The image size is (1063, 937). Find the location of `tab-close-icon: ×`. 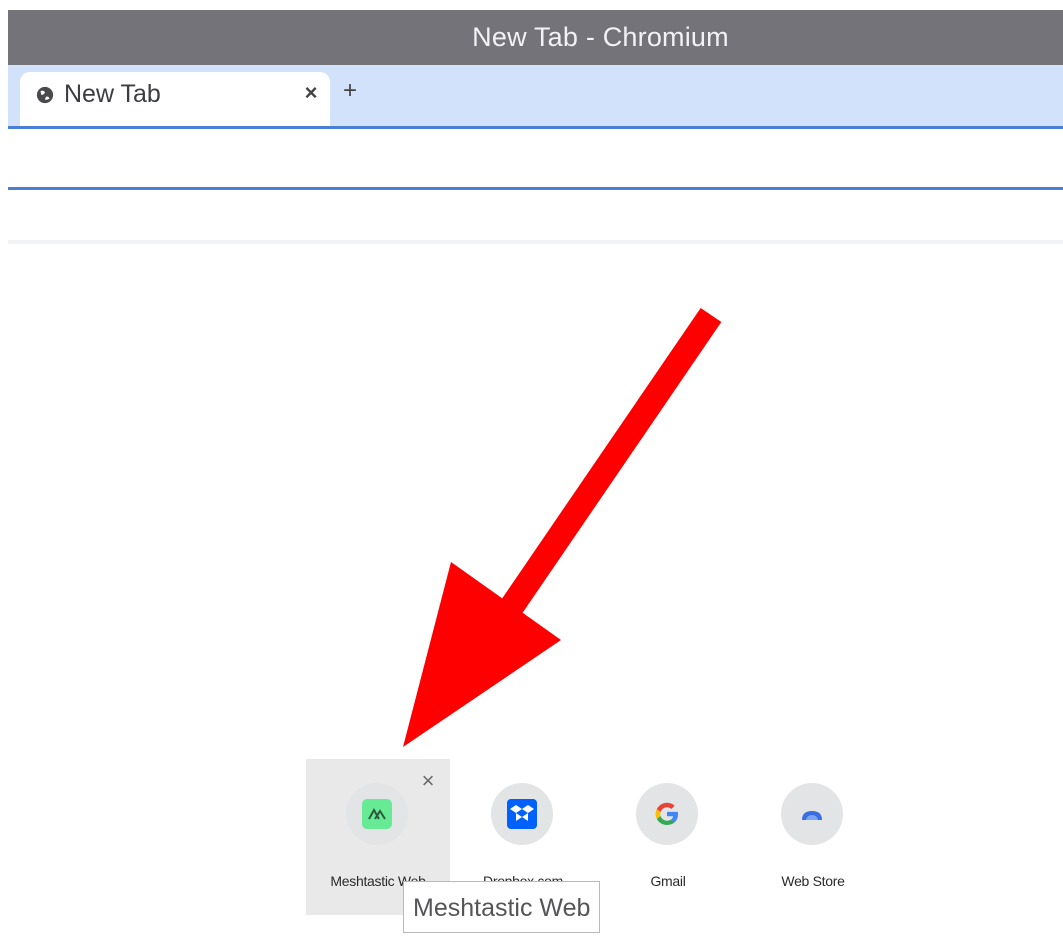

tab-close-icon: × is located at coordinates (311, 93).